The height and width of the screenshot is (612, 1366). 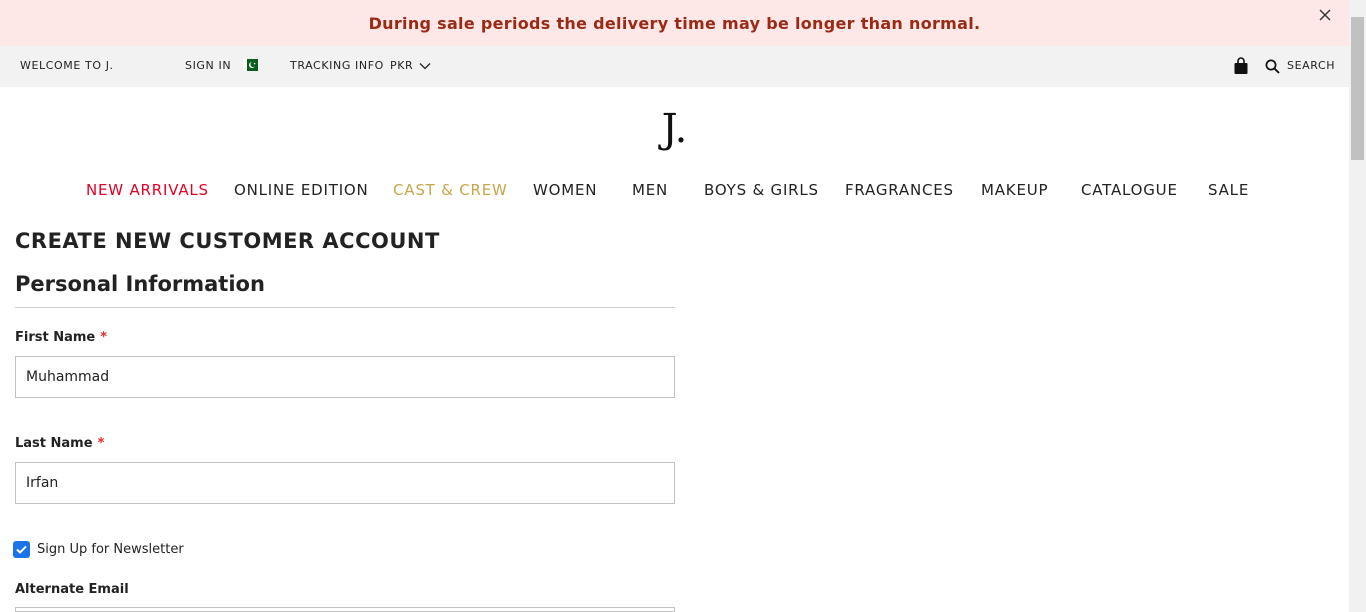 What do you see at coordinates (147, 190) in the screenshot?
I see `nav-new-arrivals: NEW ARRIVALS` at bounding box center [147, 190].